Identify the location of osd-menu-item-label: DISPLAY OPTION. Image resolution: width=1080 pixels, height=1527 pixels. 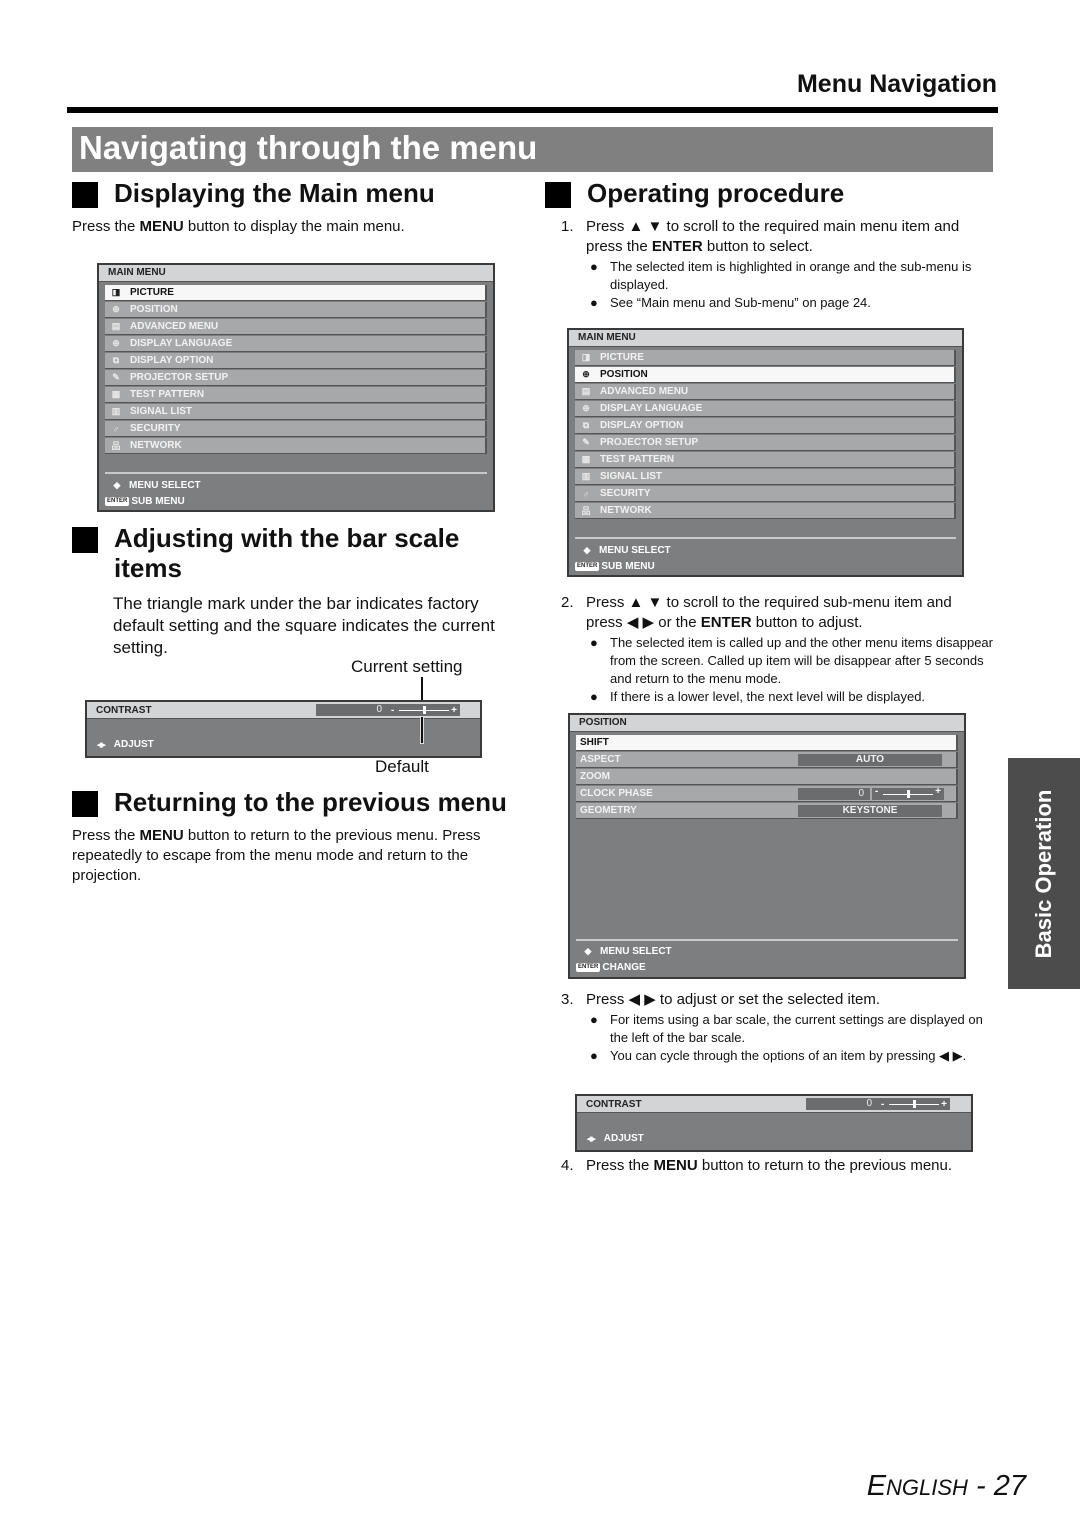
(172, 360).